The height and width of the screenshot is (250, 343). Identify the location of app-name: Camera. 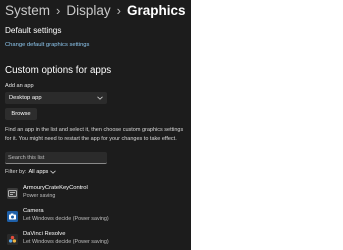
(33, 211).